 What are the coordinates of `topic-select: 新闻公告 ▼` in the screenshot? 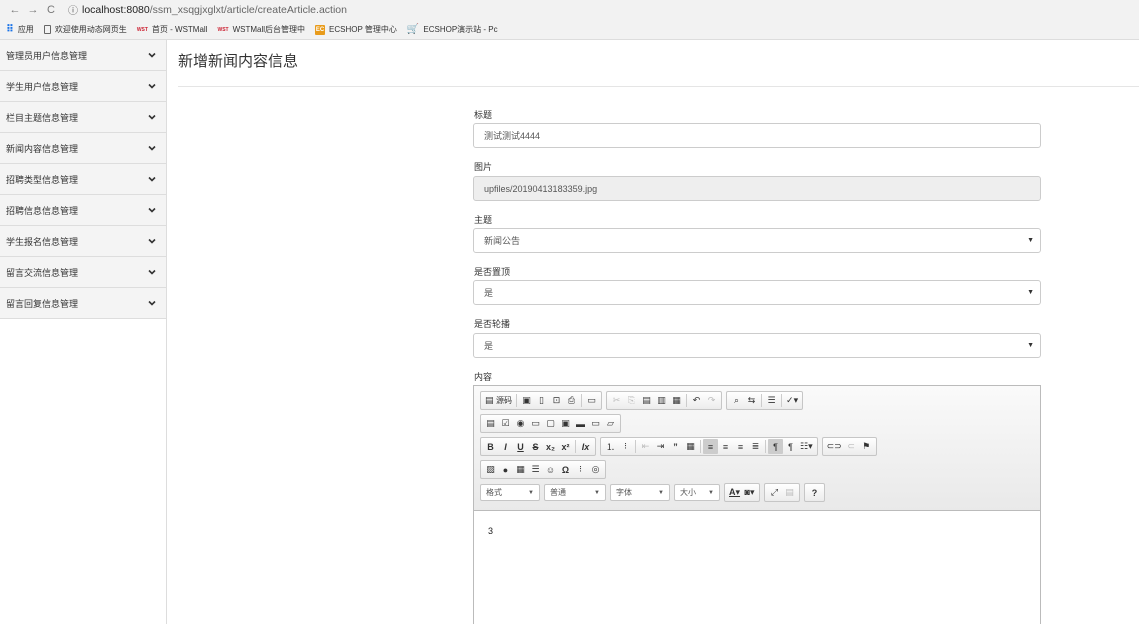 It's located at (757, 240).